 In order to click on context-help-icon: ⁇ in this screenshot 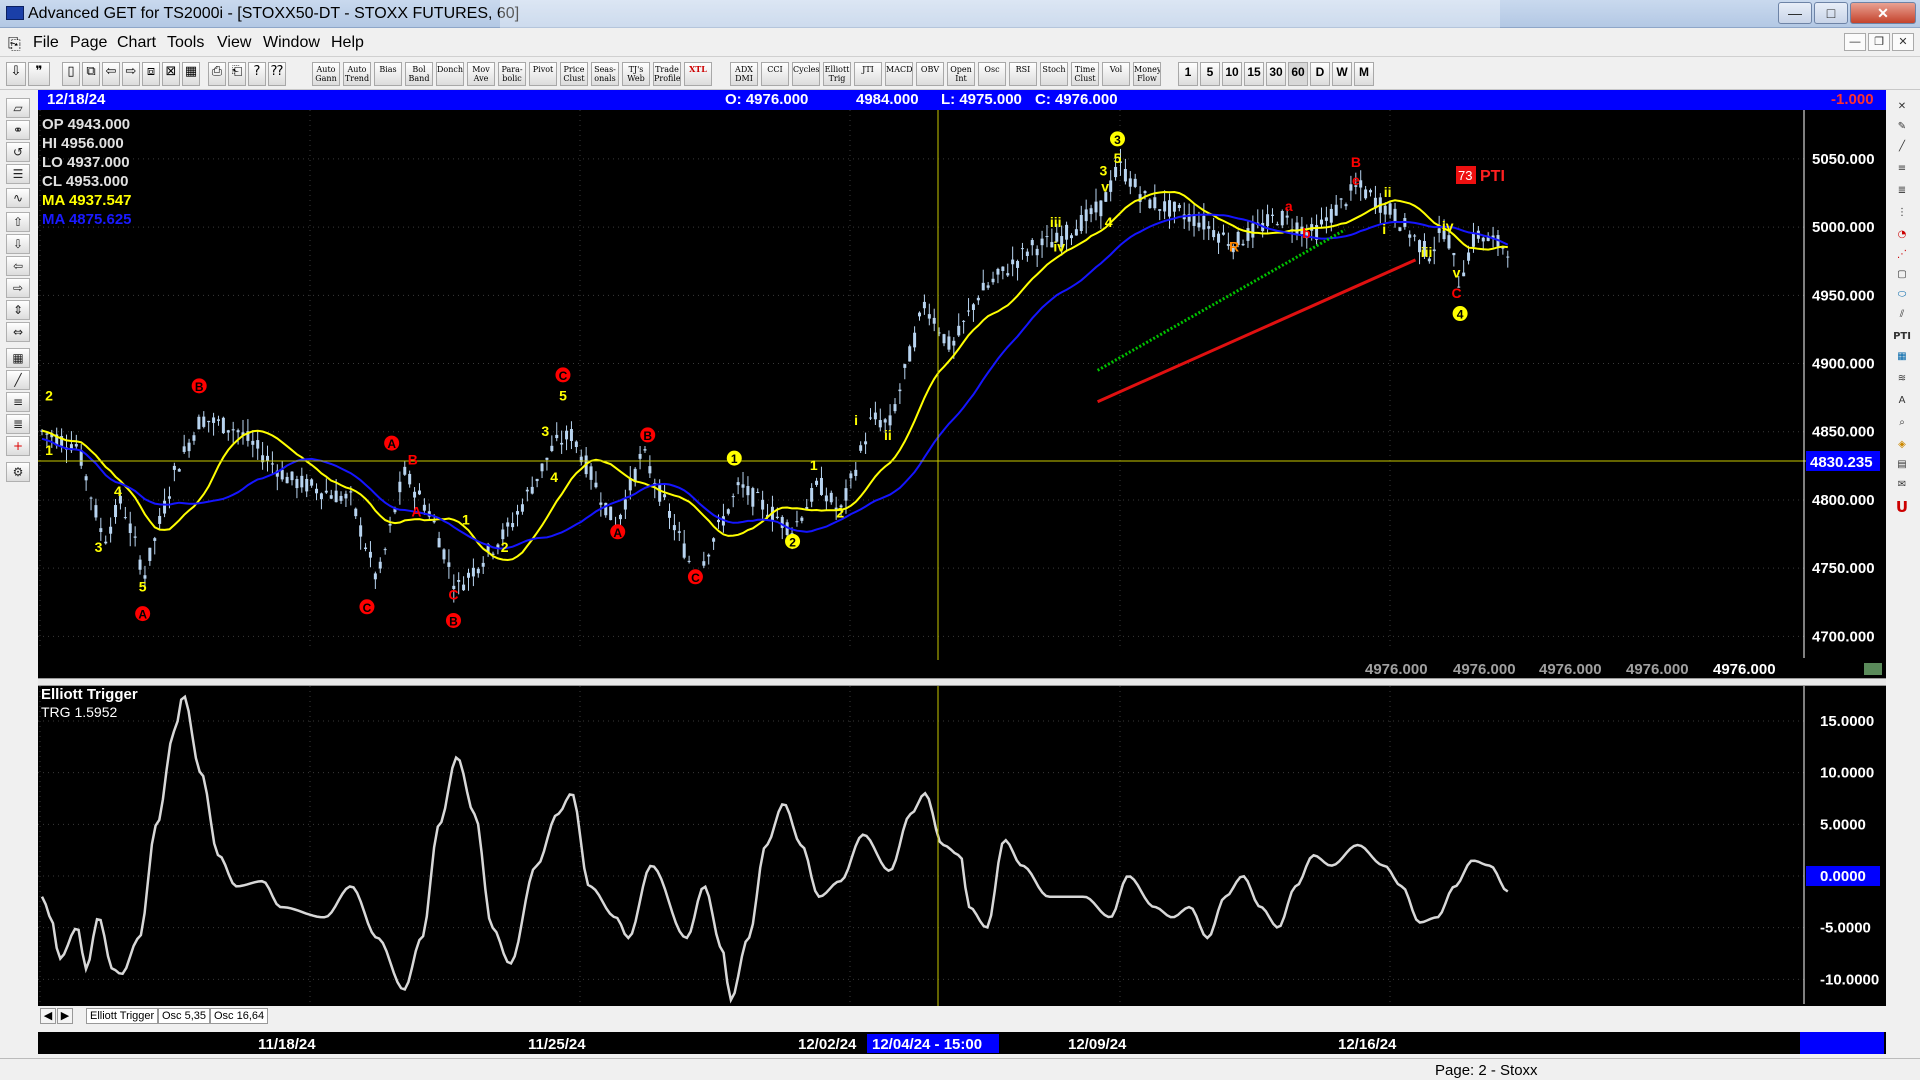, I will do `click(277, 74)`.